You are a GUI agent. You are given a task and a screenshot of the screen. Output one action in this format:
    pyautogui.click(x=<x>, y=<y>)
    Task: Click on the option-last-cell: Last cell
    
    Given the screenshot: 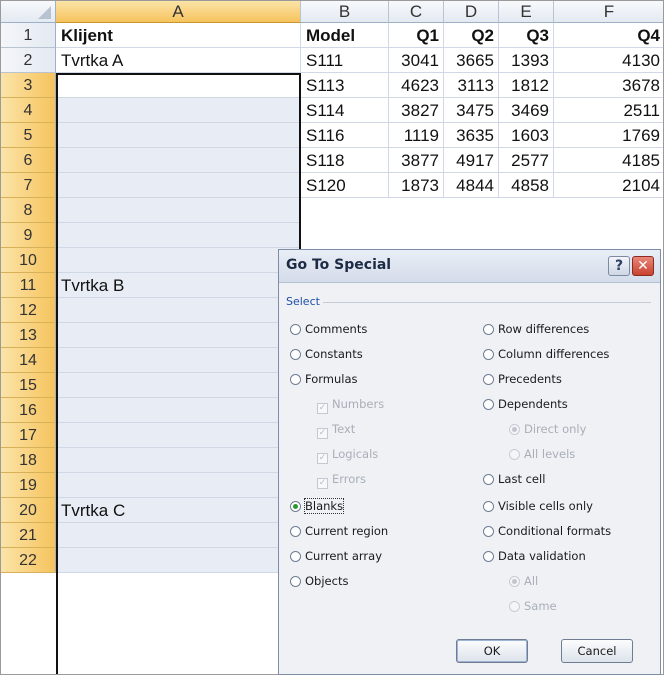 What is the action you would take?
    pyautogui.click(x=514, y=479)
    